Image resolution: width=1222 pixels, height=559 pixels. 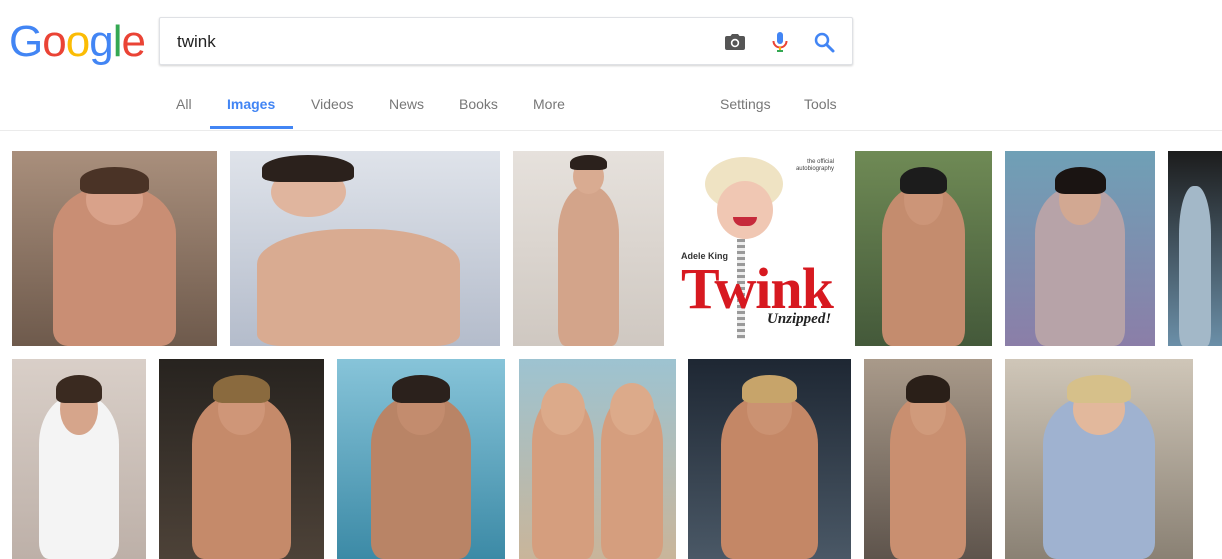 I want to click on cover-title: Twink, so click(x=757, y=288).